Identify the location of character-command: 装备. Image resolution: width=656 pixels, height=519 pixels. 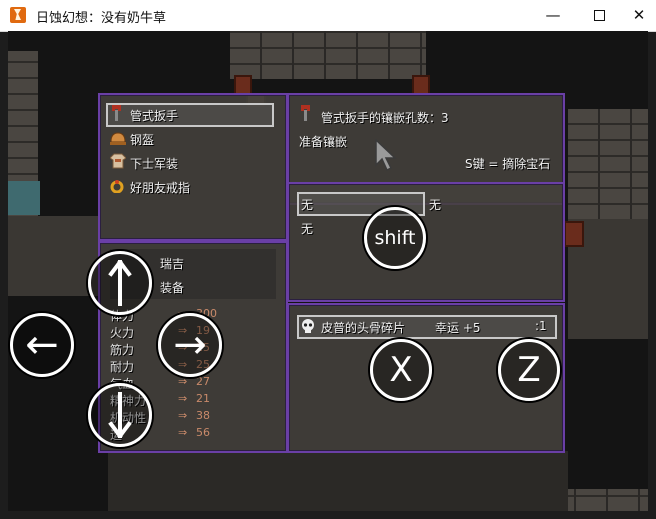
(172, 287).